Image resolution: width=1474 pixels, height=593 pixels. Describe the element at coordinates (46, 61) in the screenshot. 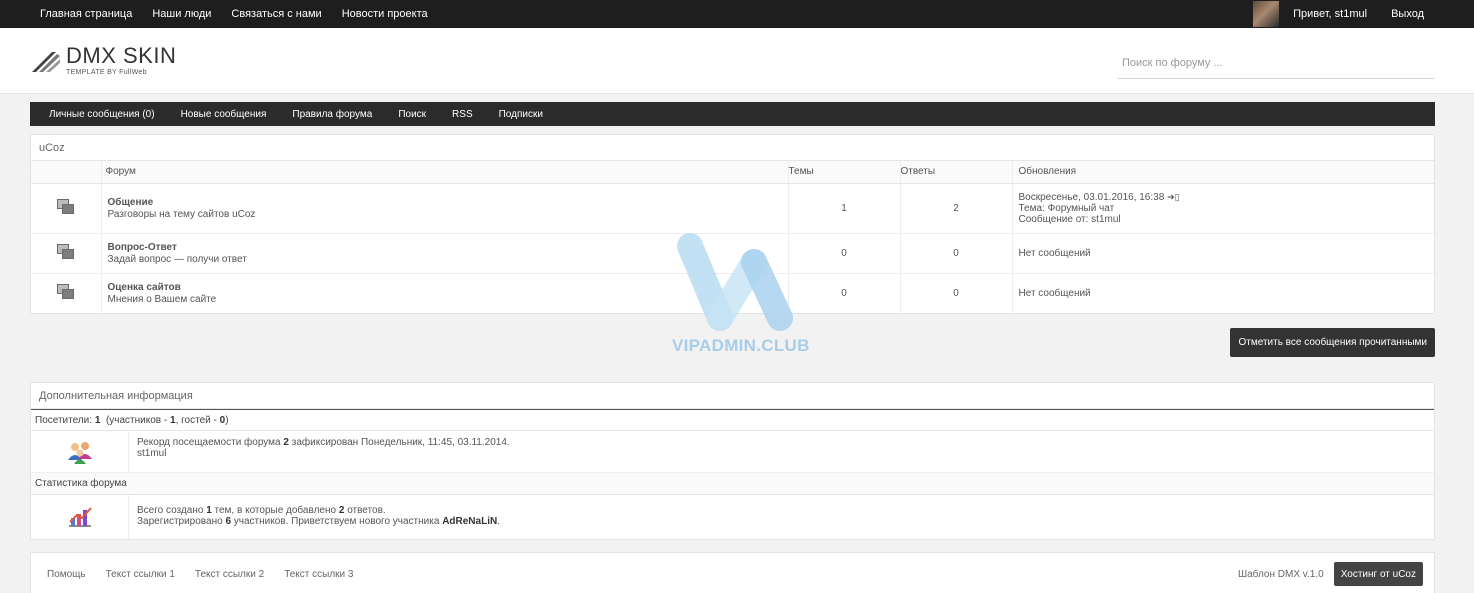

I see `logo-slashes-icon` at that location.